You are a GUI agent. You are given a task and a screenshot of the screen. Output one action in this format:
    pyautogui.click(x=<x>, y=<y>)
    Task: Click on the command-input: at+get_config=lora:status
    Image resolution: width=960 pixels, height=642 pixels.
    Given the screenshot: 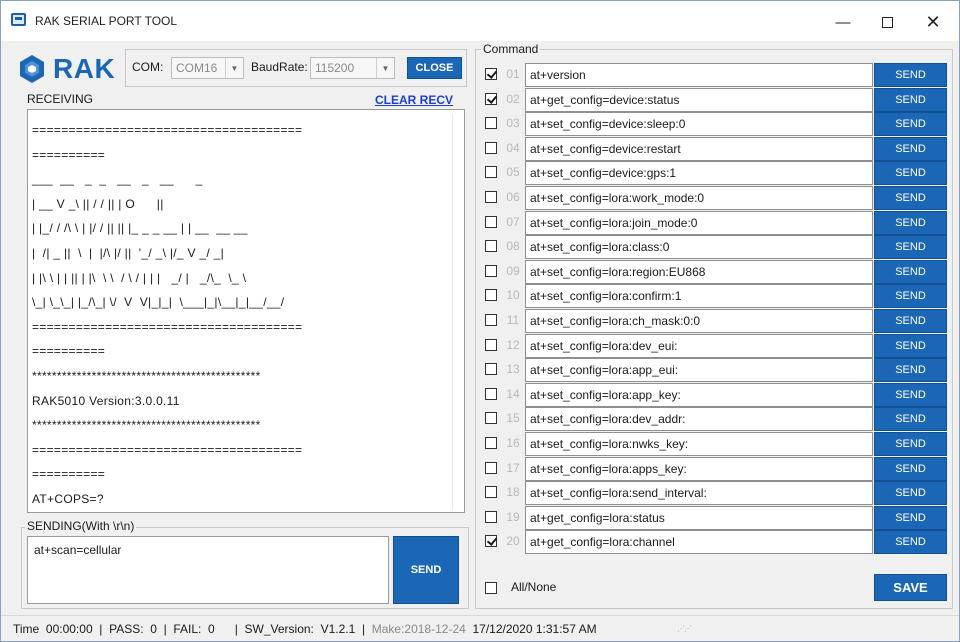 What is the action you would take?
    pyautogui.click(x=699, y=517)
    